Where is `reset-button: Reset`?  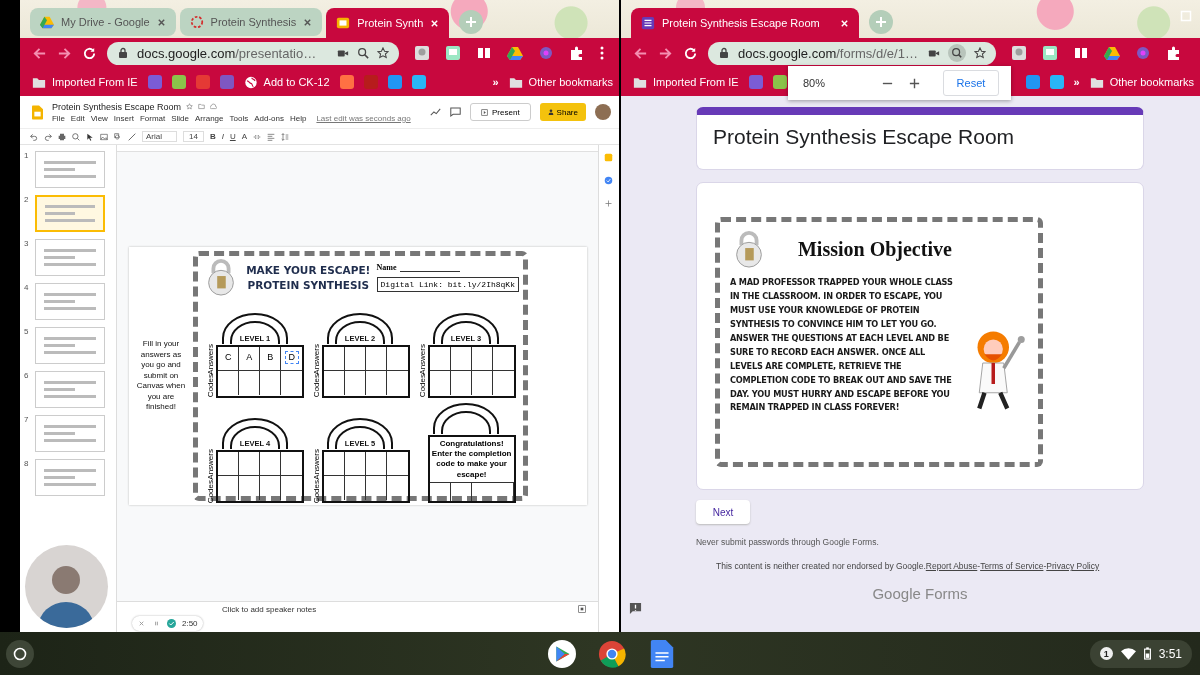 reset-button: Reset is located at coordinates (970, 83).